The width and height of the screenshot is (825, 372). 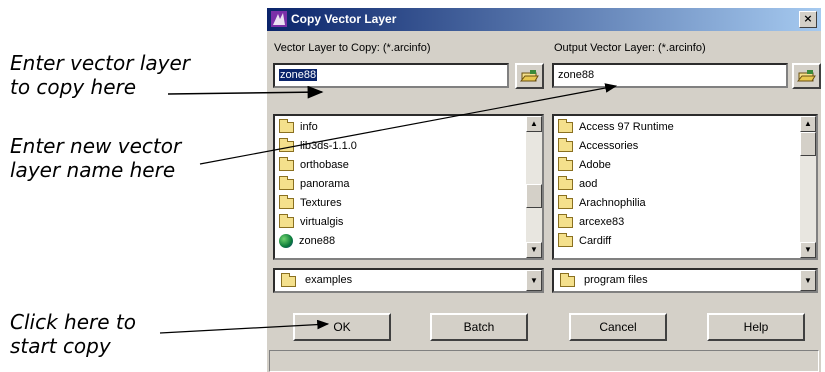 What do you see at coordinates (408, 124) in the screenshot?
I see `arrow-to-output-input` at bounding box center [408, 124].